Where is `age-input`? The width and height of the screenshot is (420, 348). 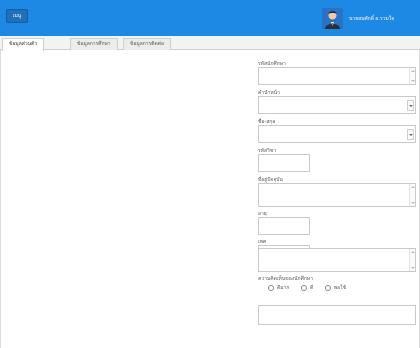
age-input is located at coordinates (284, 226).